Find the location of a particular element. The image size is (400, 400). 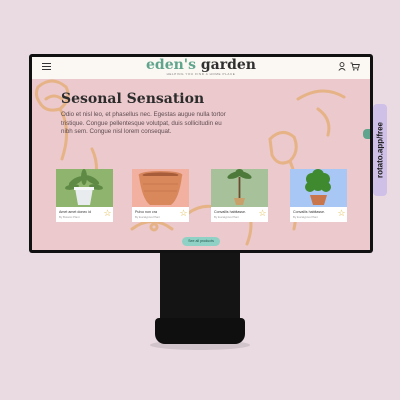

edge-plant-thumbnail is located at coordinates (366, 134).